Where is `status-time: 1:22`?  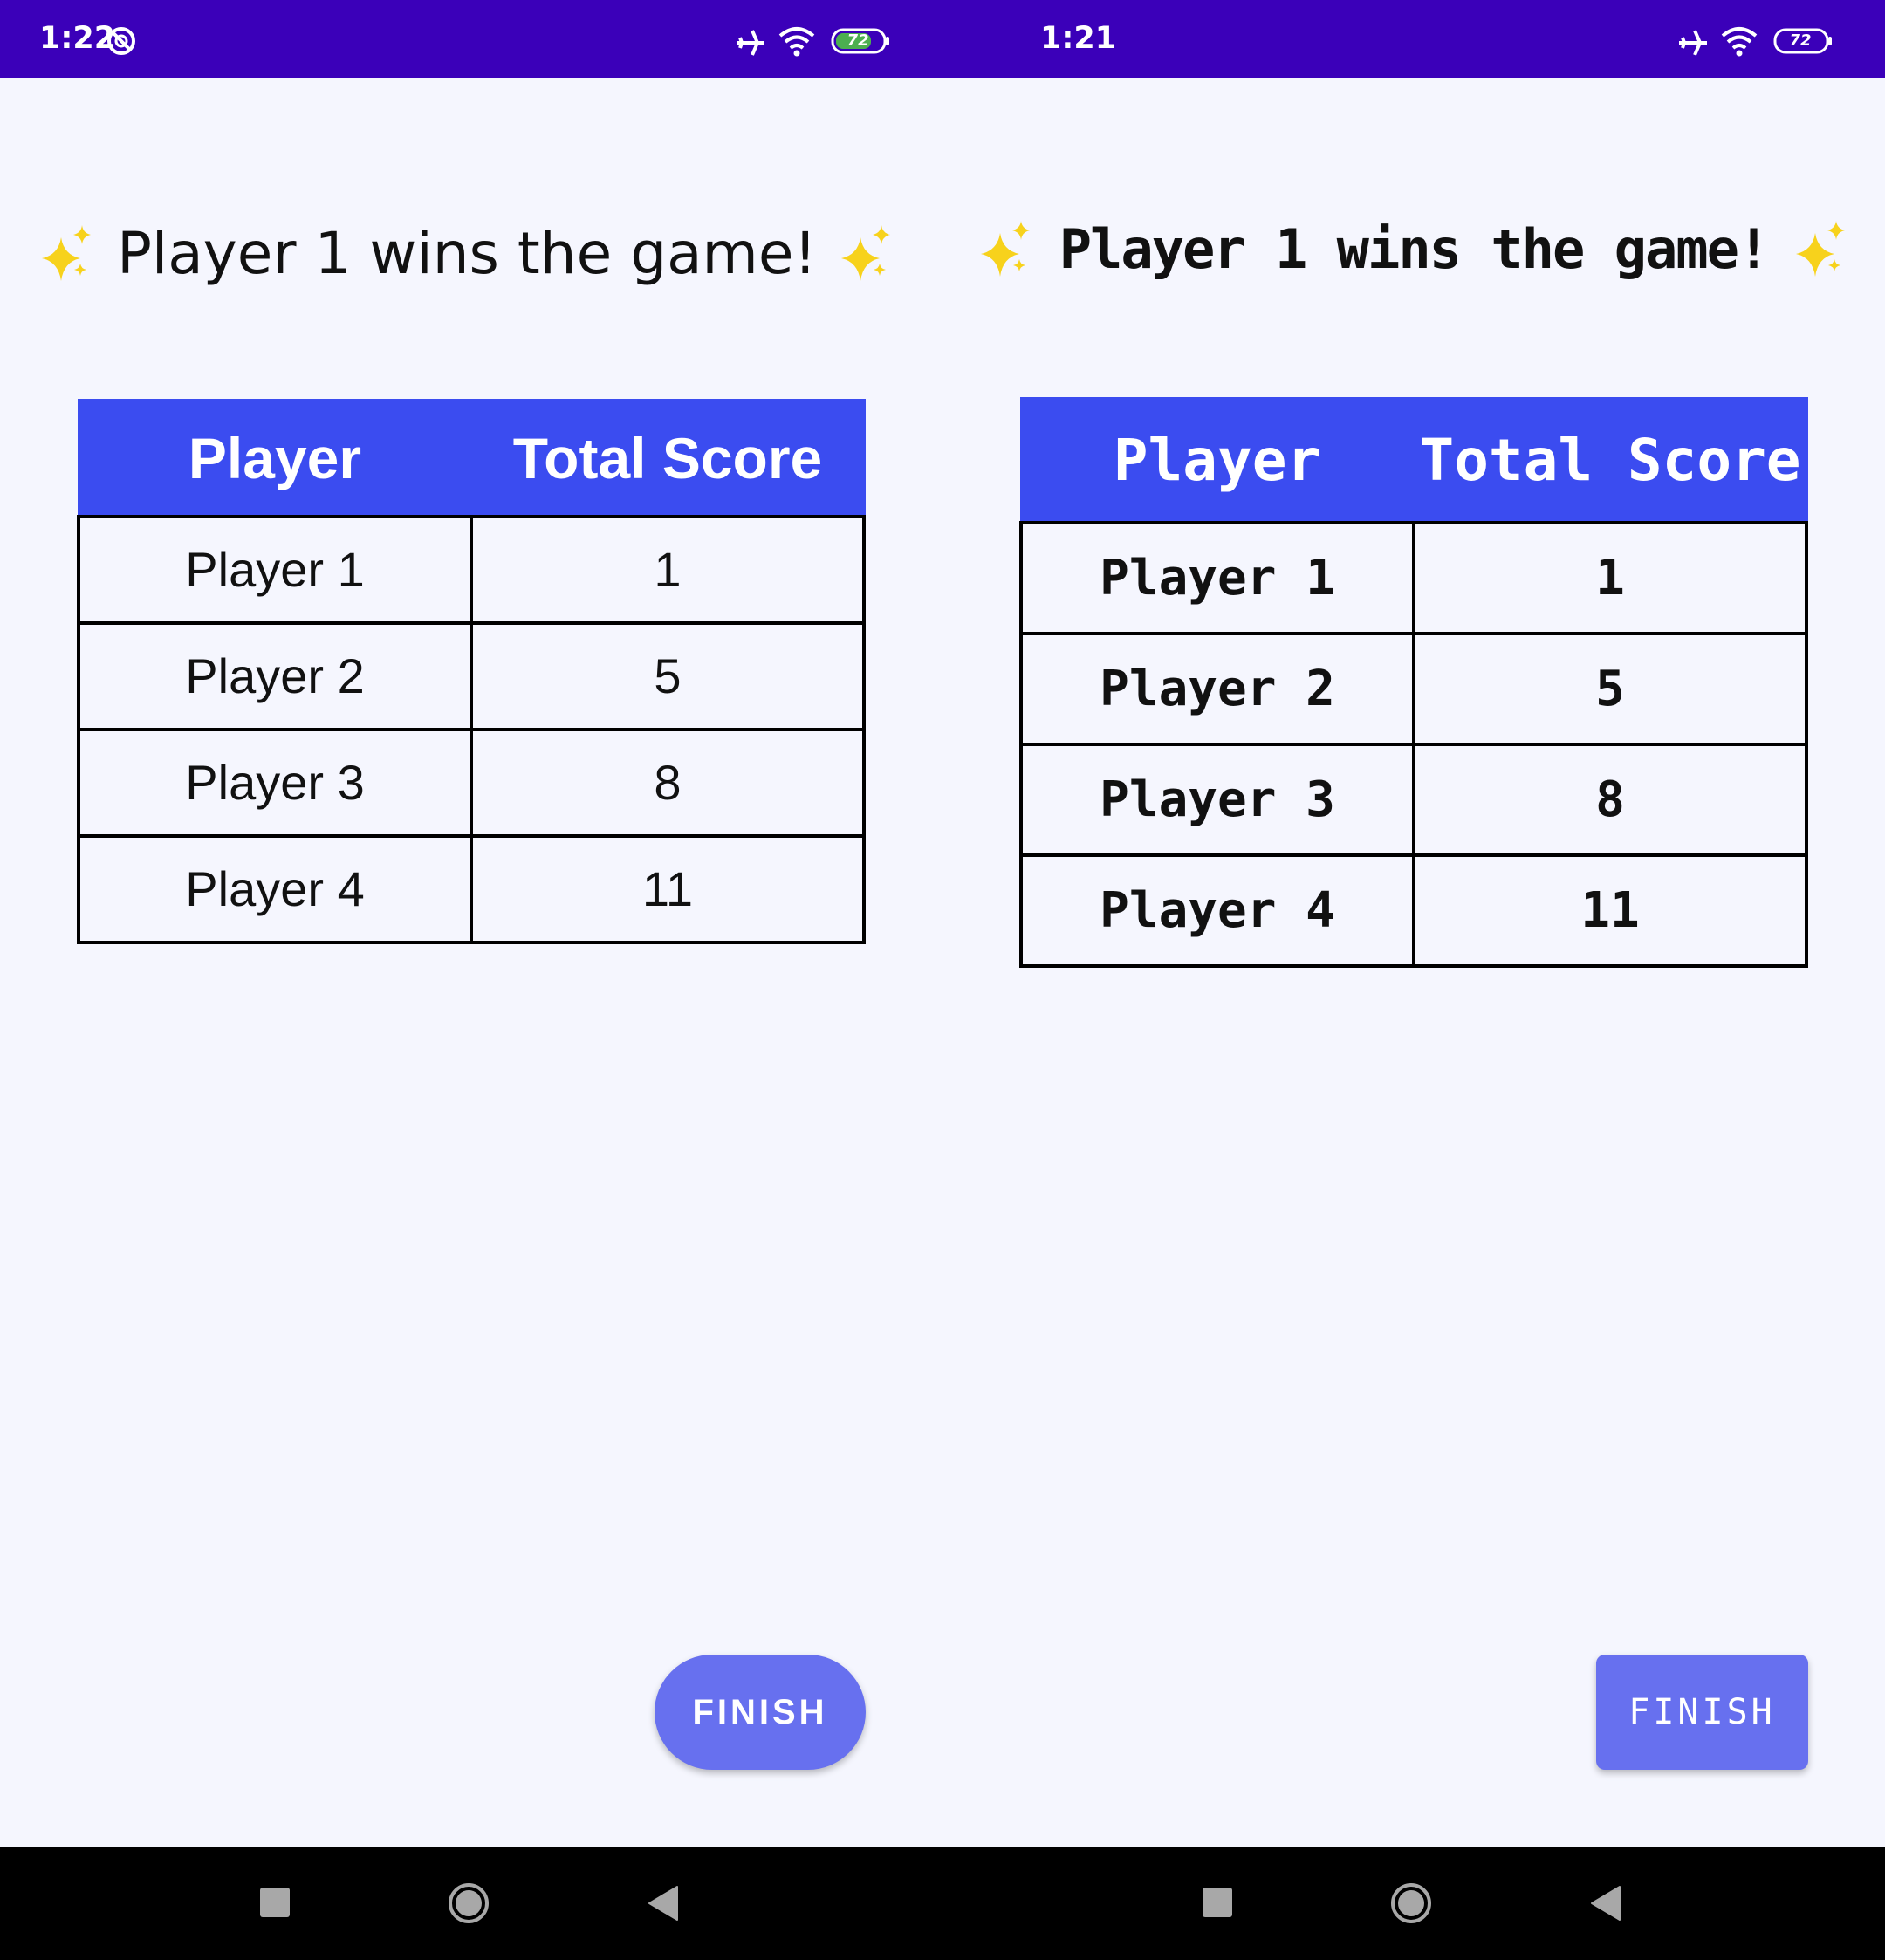
status-time: 1:22 is located at coordinates (78, 39).